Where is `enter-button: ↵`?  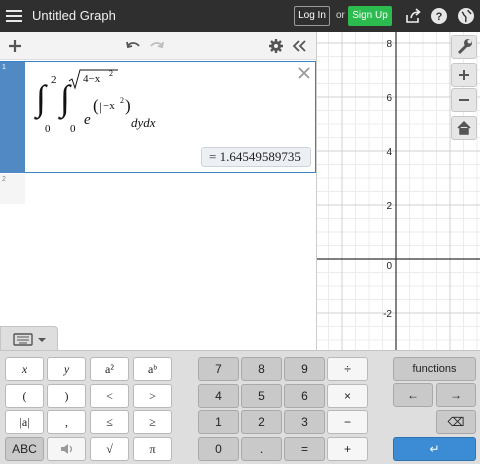
enter-button: ↵ is located at coordinates (434, 449).